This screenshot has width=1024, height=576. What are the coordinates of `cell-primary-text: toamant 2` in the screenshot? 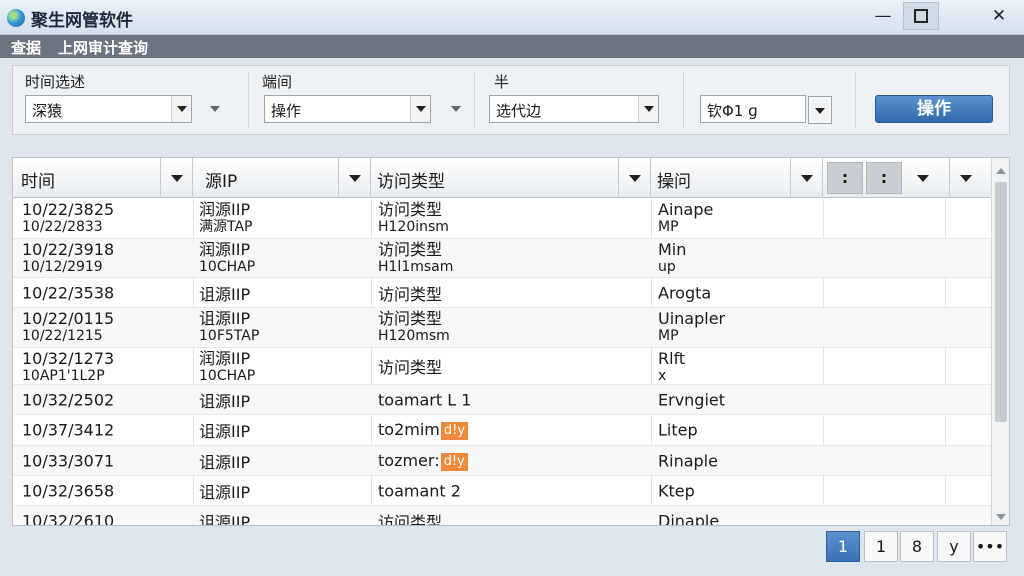 It's located at (419, 490).